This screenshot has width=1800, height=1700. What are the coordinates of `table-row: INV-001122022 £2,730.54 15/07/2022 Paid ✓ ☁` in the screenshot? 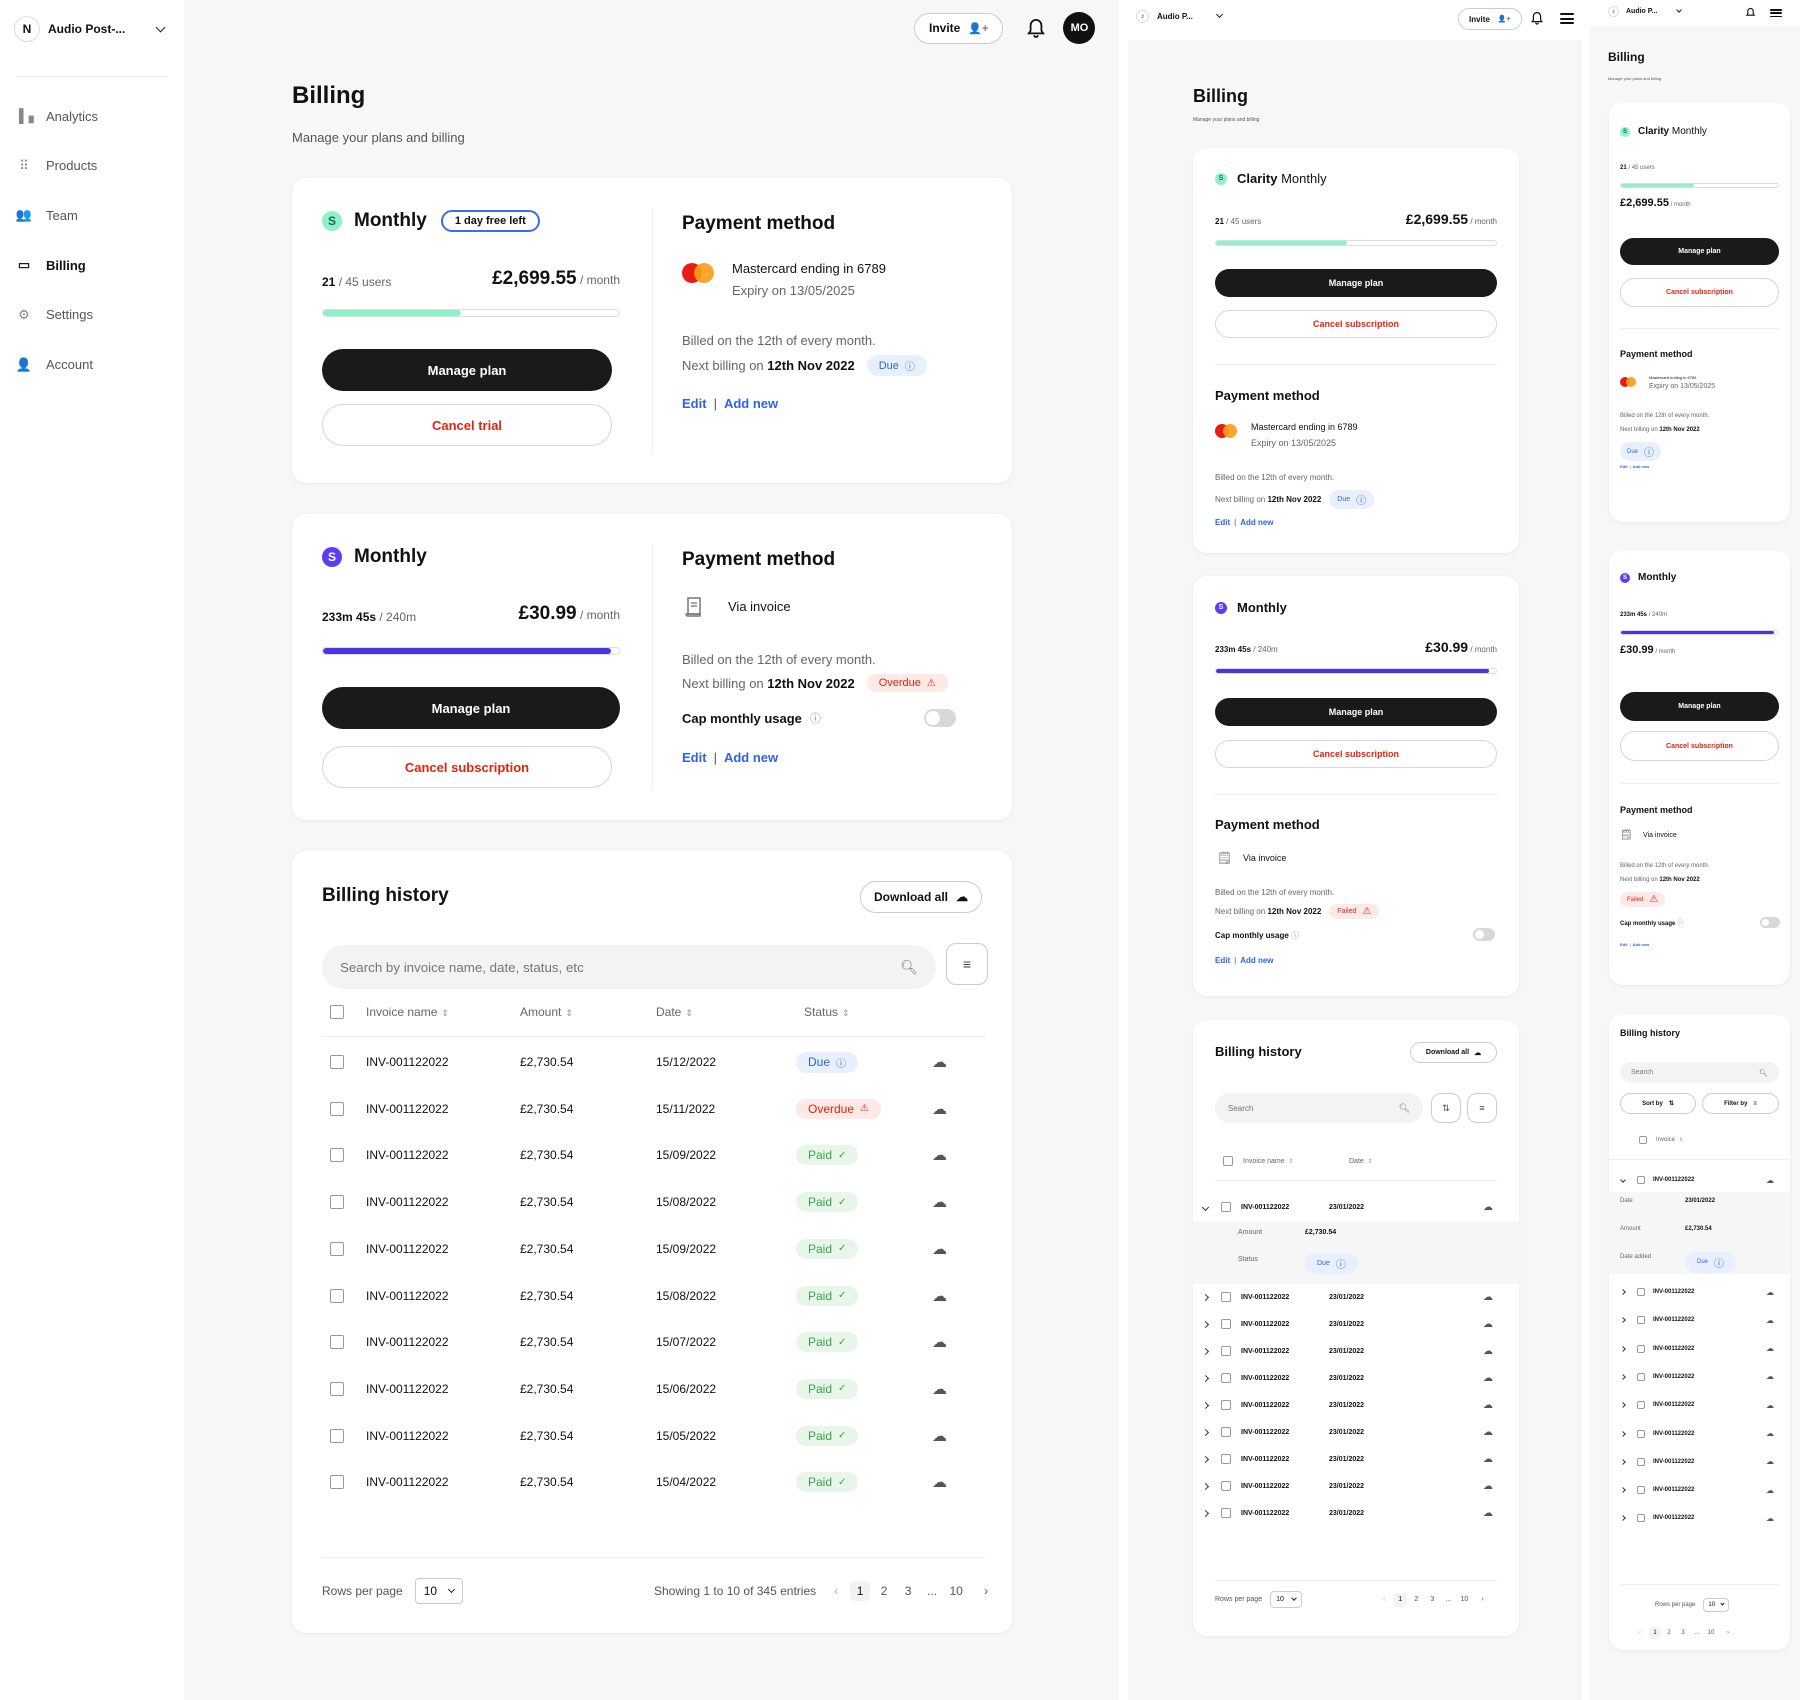 It's located at (655, 1342).